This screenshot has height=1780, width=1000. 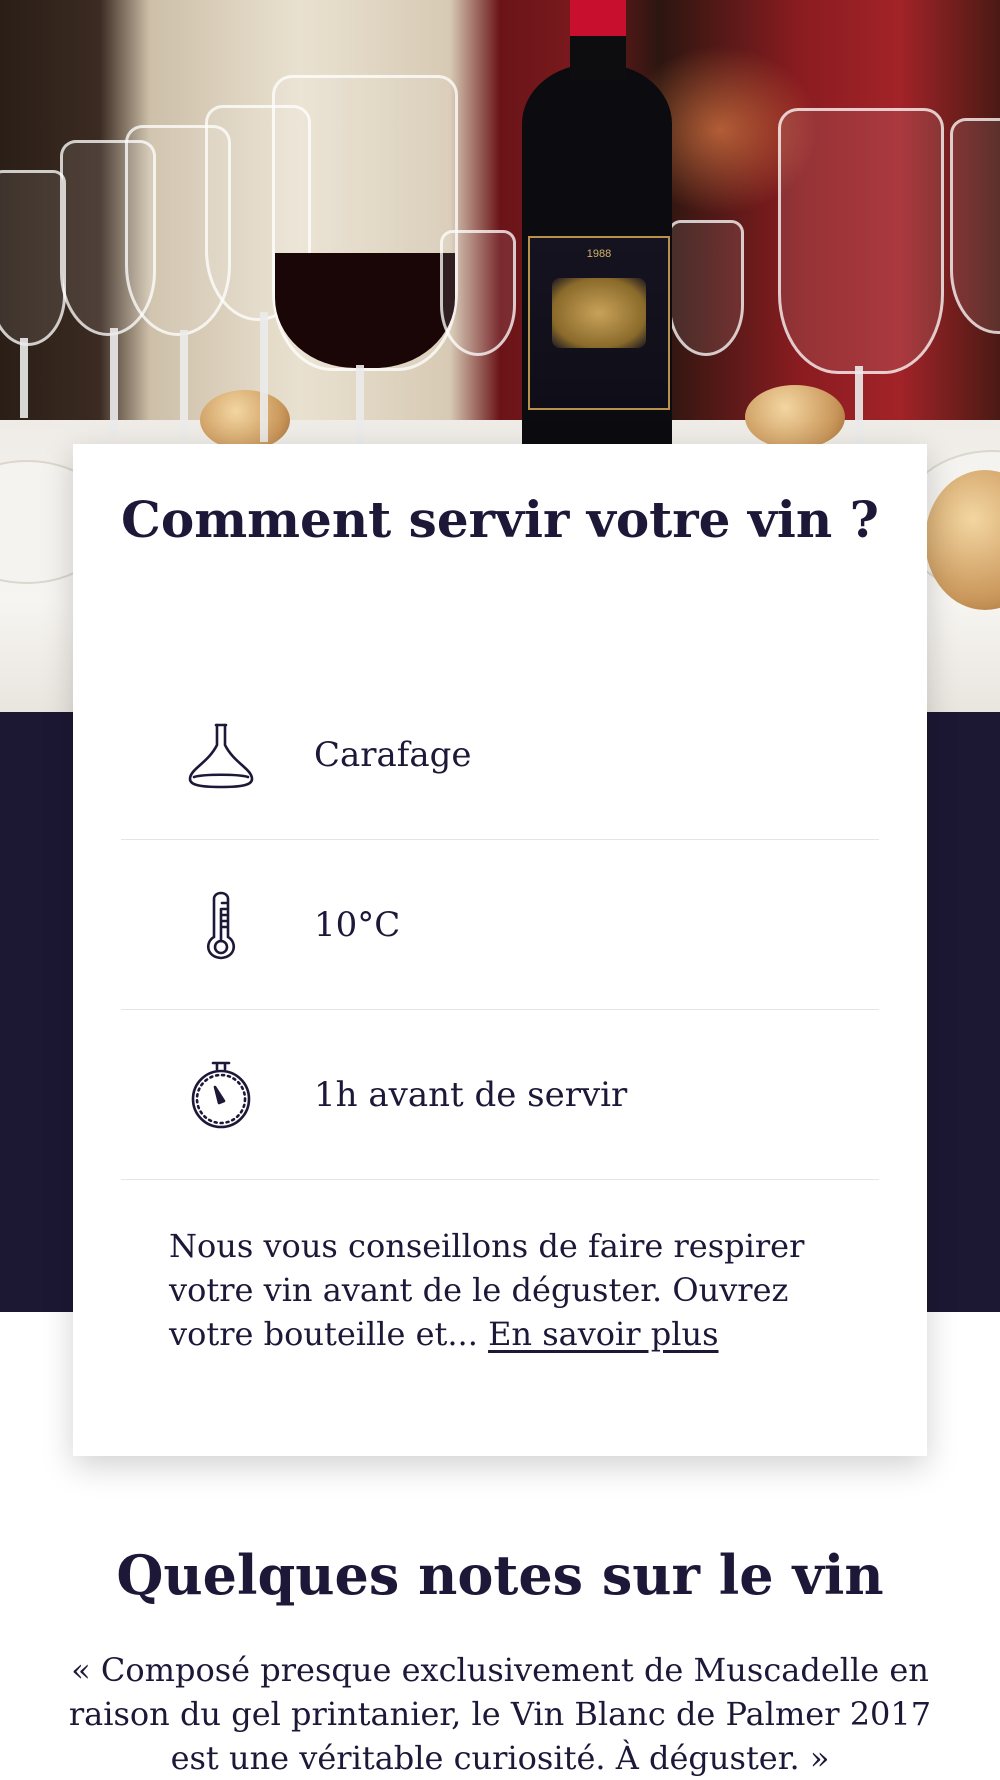 What do you see at coordinates (221, 755) in the screenshot?
I see `decanter-icon` at bounding box center [221, 755].